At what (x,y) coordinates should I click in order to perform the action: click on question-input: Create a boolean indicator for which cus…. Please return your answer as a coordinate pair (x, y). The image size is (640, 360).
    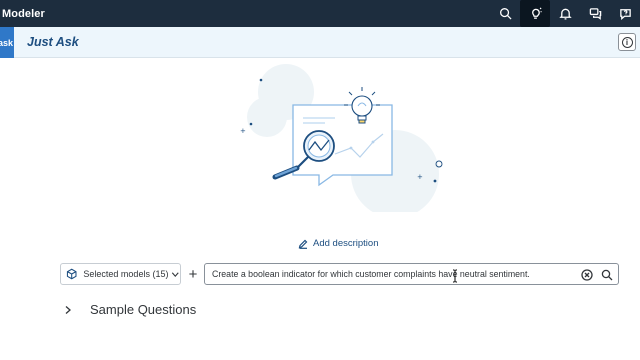
    Looking at the image, I should click on (411, 274).